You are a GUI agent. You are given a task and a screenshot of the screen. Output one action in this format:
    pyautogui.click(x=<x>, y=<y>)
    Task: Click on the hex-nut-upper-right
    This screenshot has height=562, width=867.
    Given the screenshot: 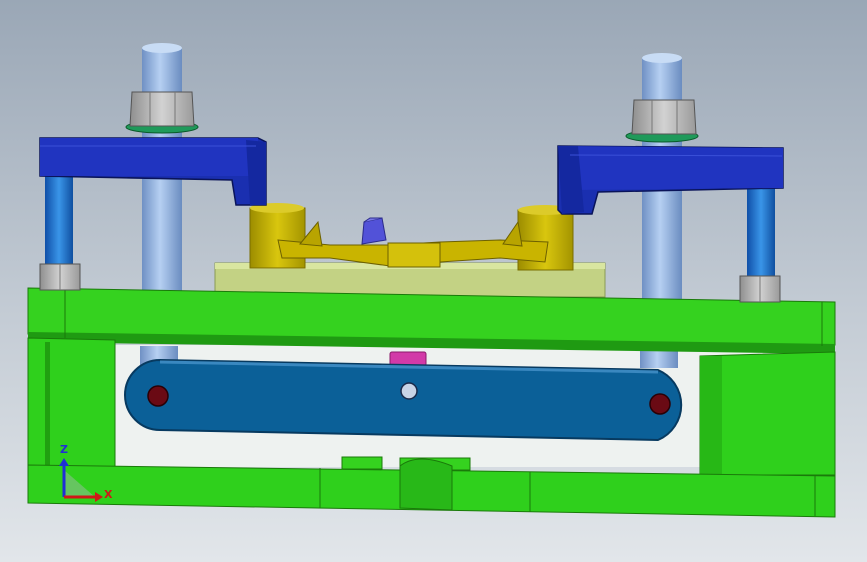 What is the action you would take?
    pyautogui.click(x=664, y=117)
    